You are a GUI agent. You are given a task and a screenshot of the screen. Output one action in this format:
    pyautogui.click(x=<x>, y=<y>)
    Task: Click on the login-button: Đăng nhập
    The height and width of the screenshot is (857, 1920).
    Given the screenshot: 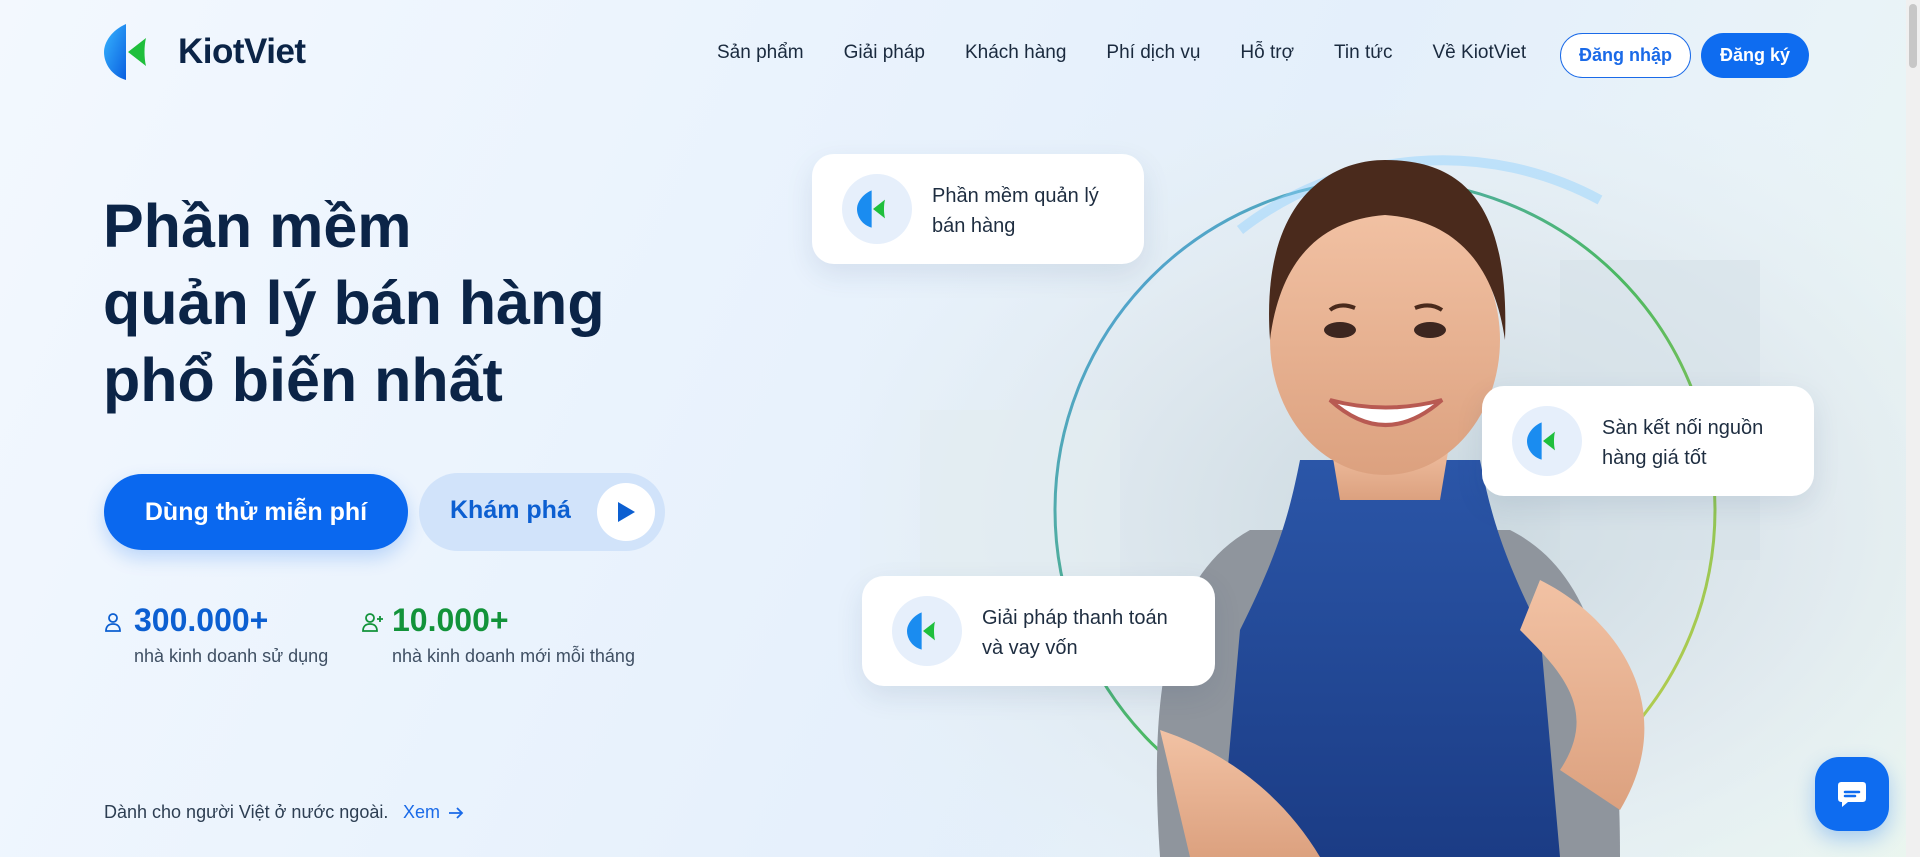 What is the action you would take?
    pyautogui.click(x=1625, y=55)
    